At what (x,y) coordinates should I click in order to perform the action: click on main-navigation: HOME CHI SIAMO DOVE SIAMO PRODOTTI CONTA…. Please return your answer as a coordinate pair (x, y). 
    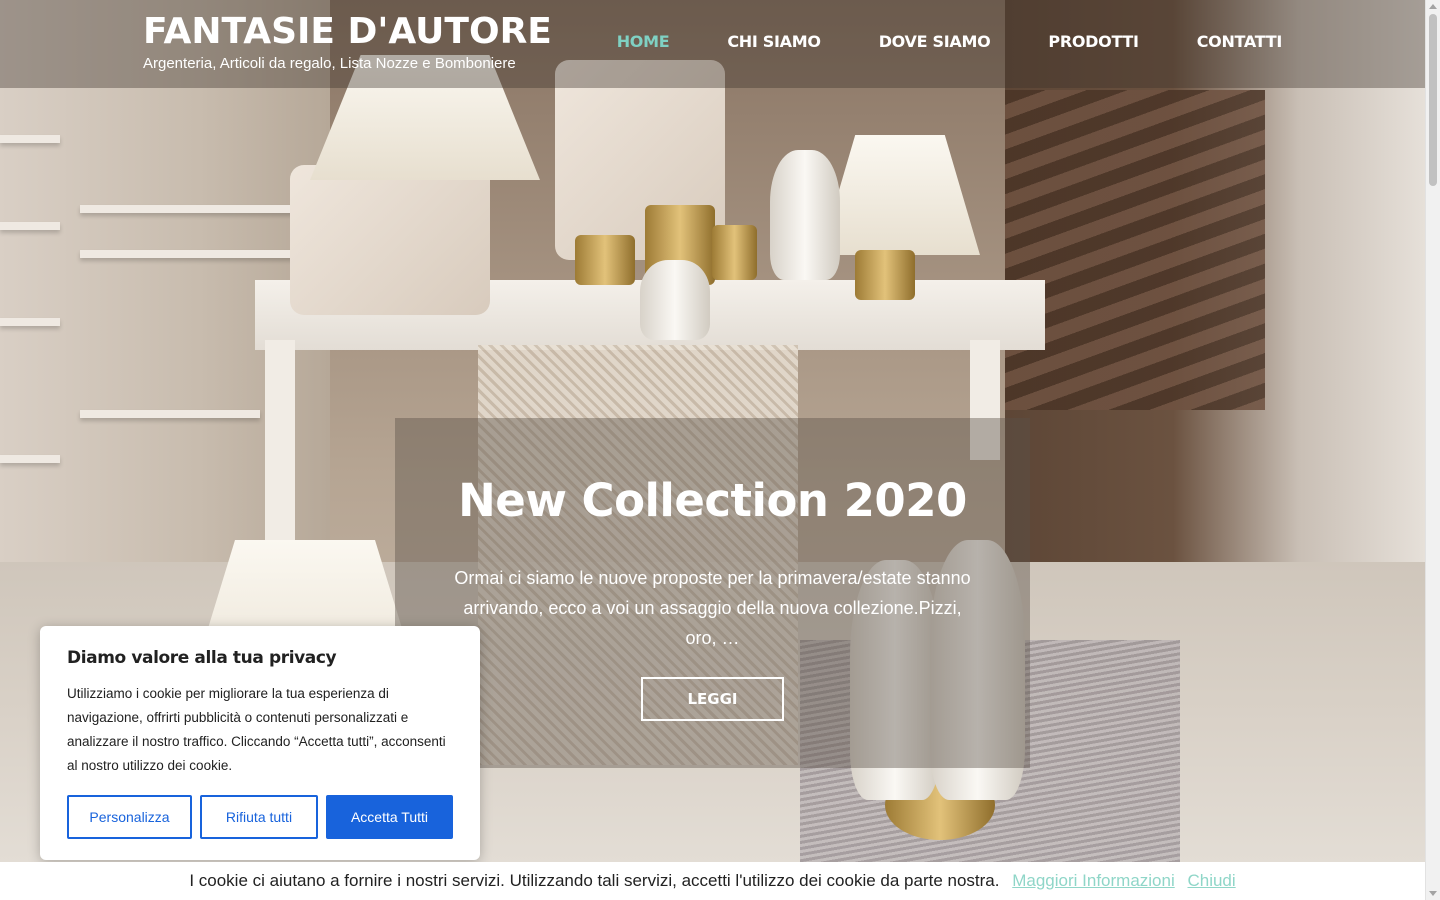
    Looking at the image, I should click on (921, 41).